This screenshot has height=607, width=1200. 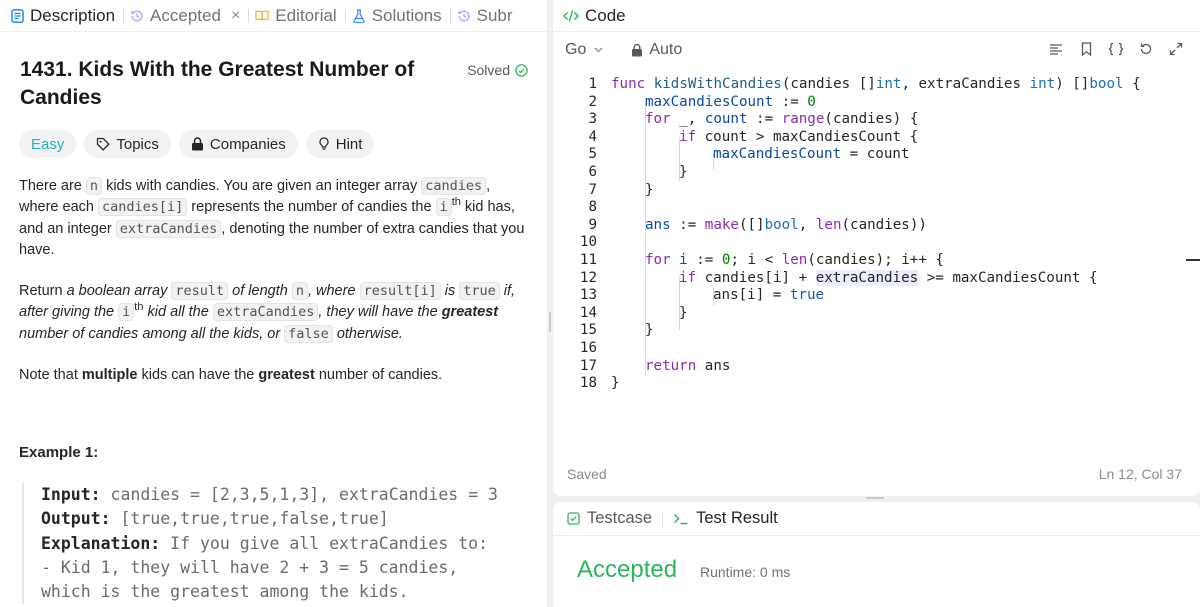 What do you see at coordinates (1193, 260) in the screenshot?
I see `scrollbar-marker` at bounding box center [1193, 260].